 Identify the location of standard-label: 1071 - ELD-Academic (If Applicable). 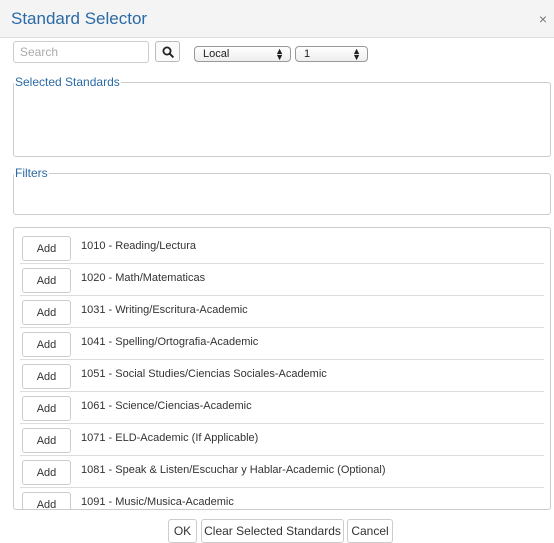
(170, 438).